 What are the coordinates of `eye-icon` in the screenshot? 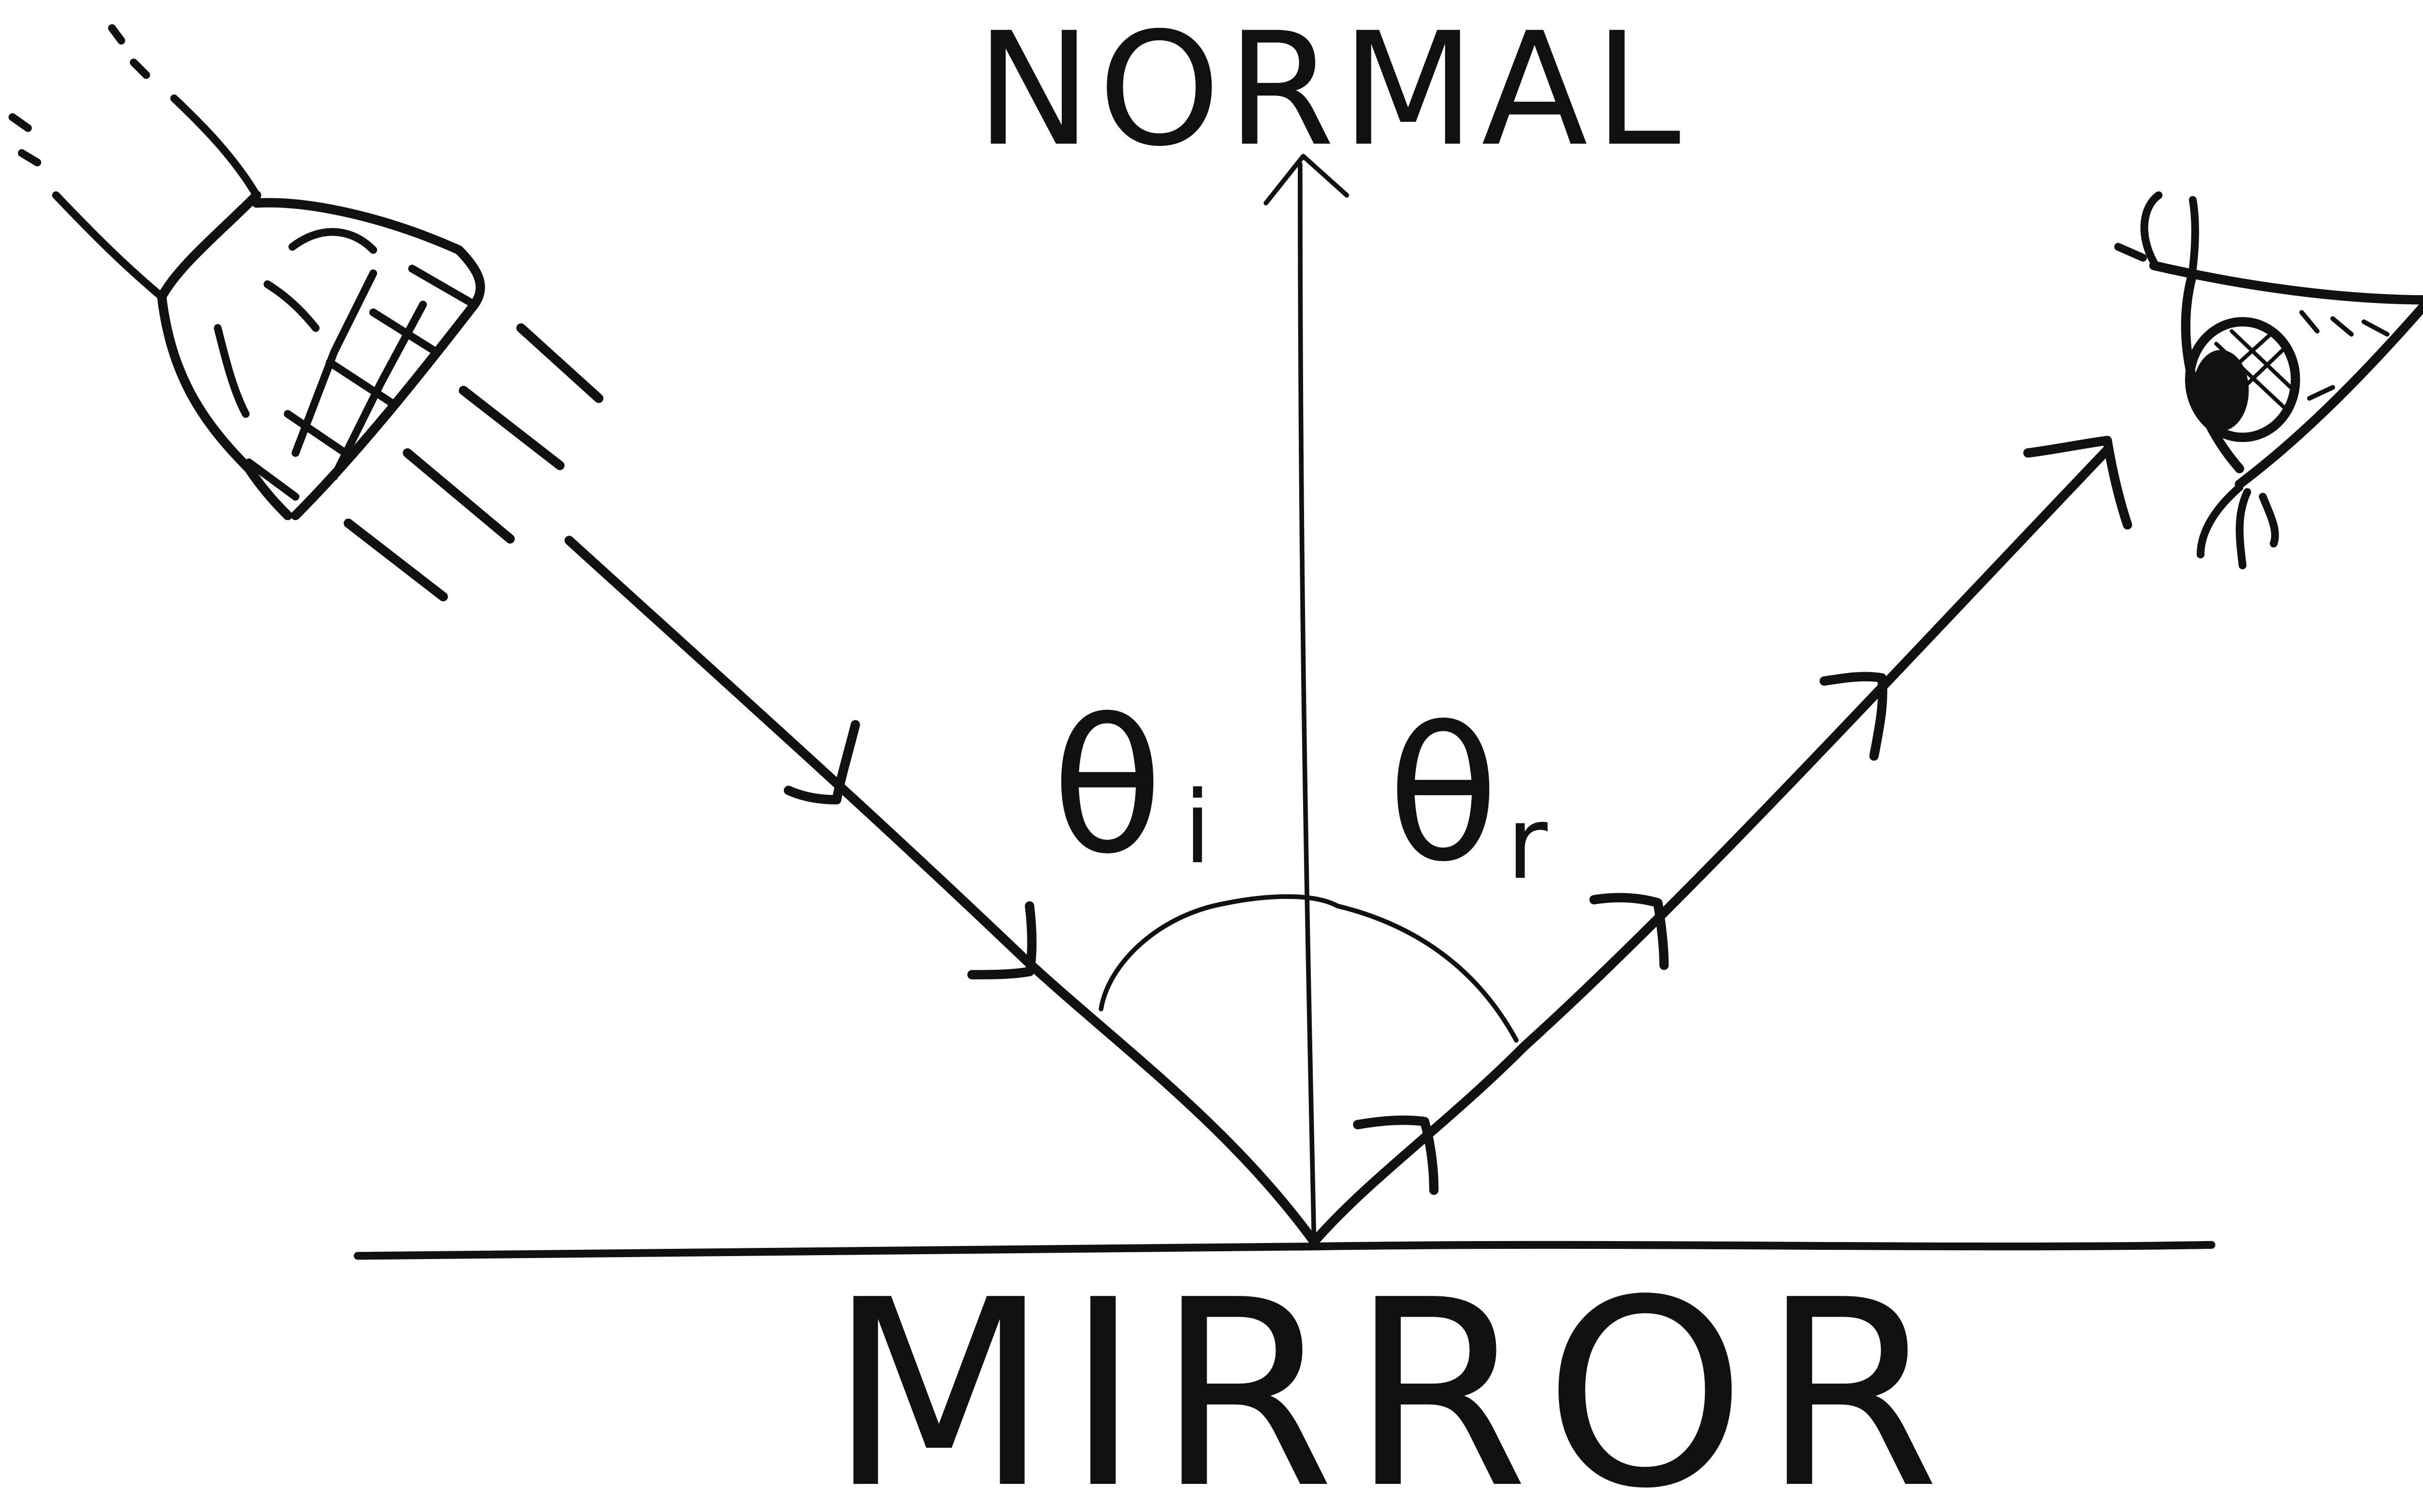 It's located at (2268, 380).